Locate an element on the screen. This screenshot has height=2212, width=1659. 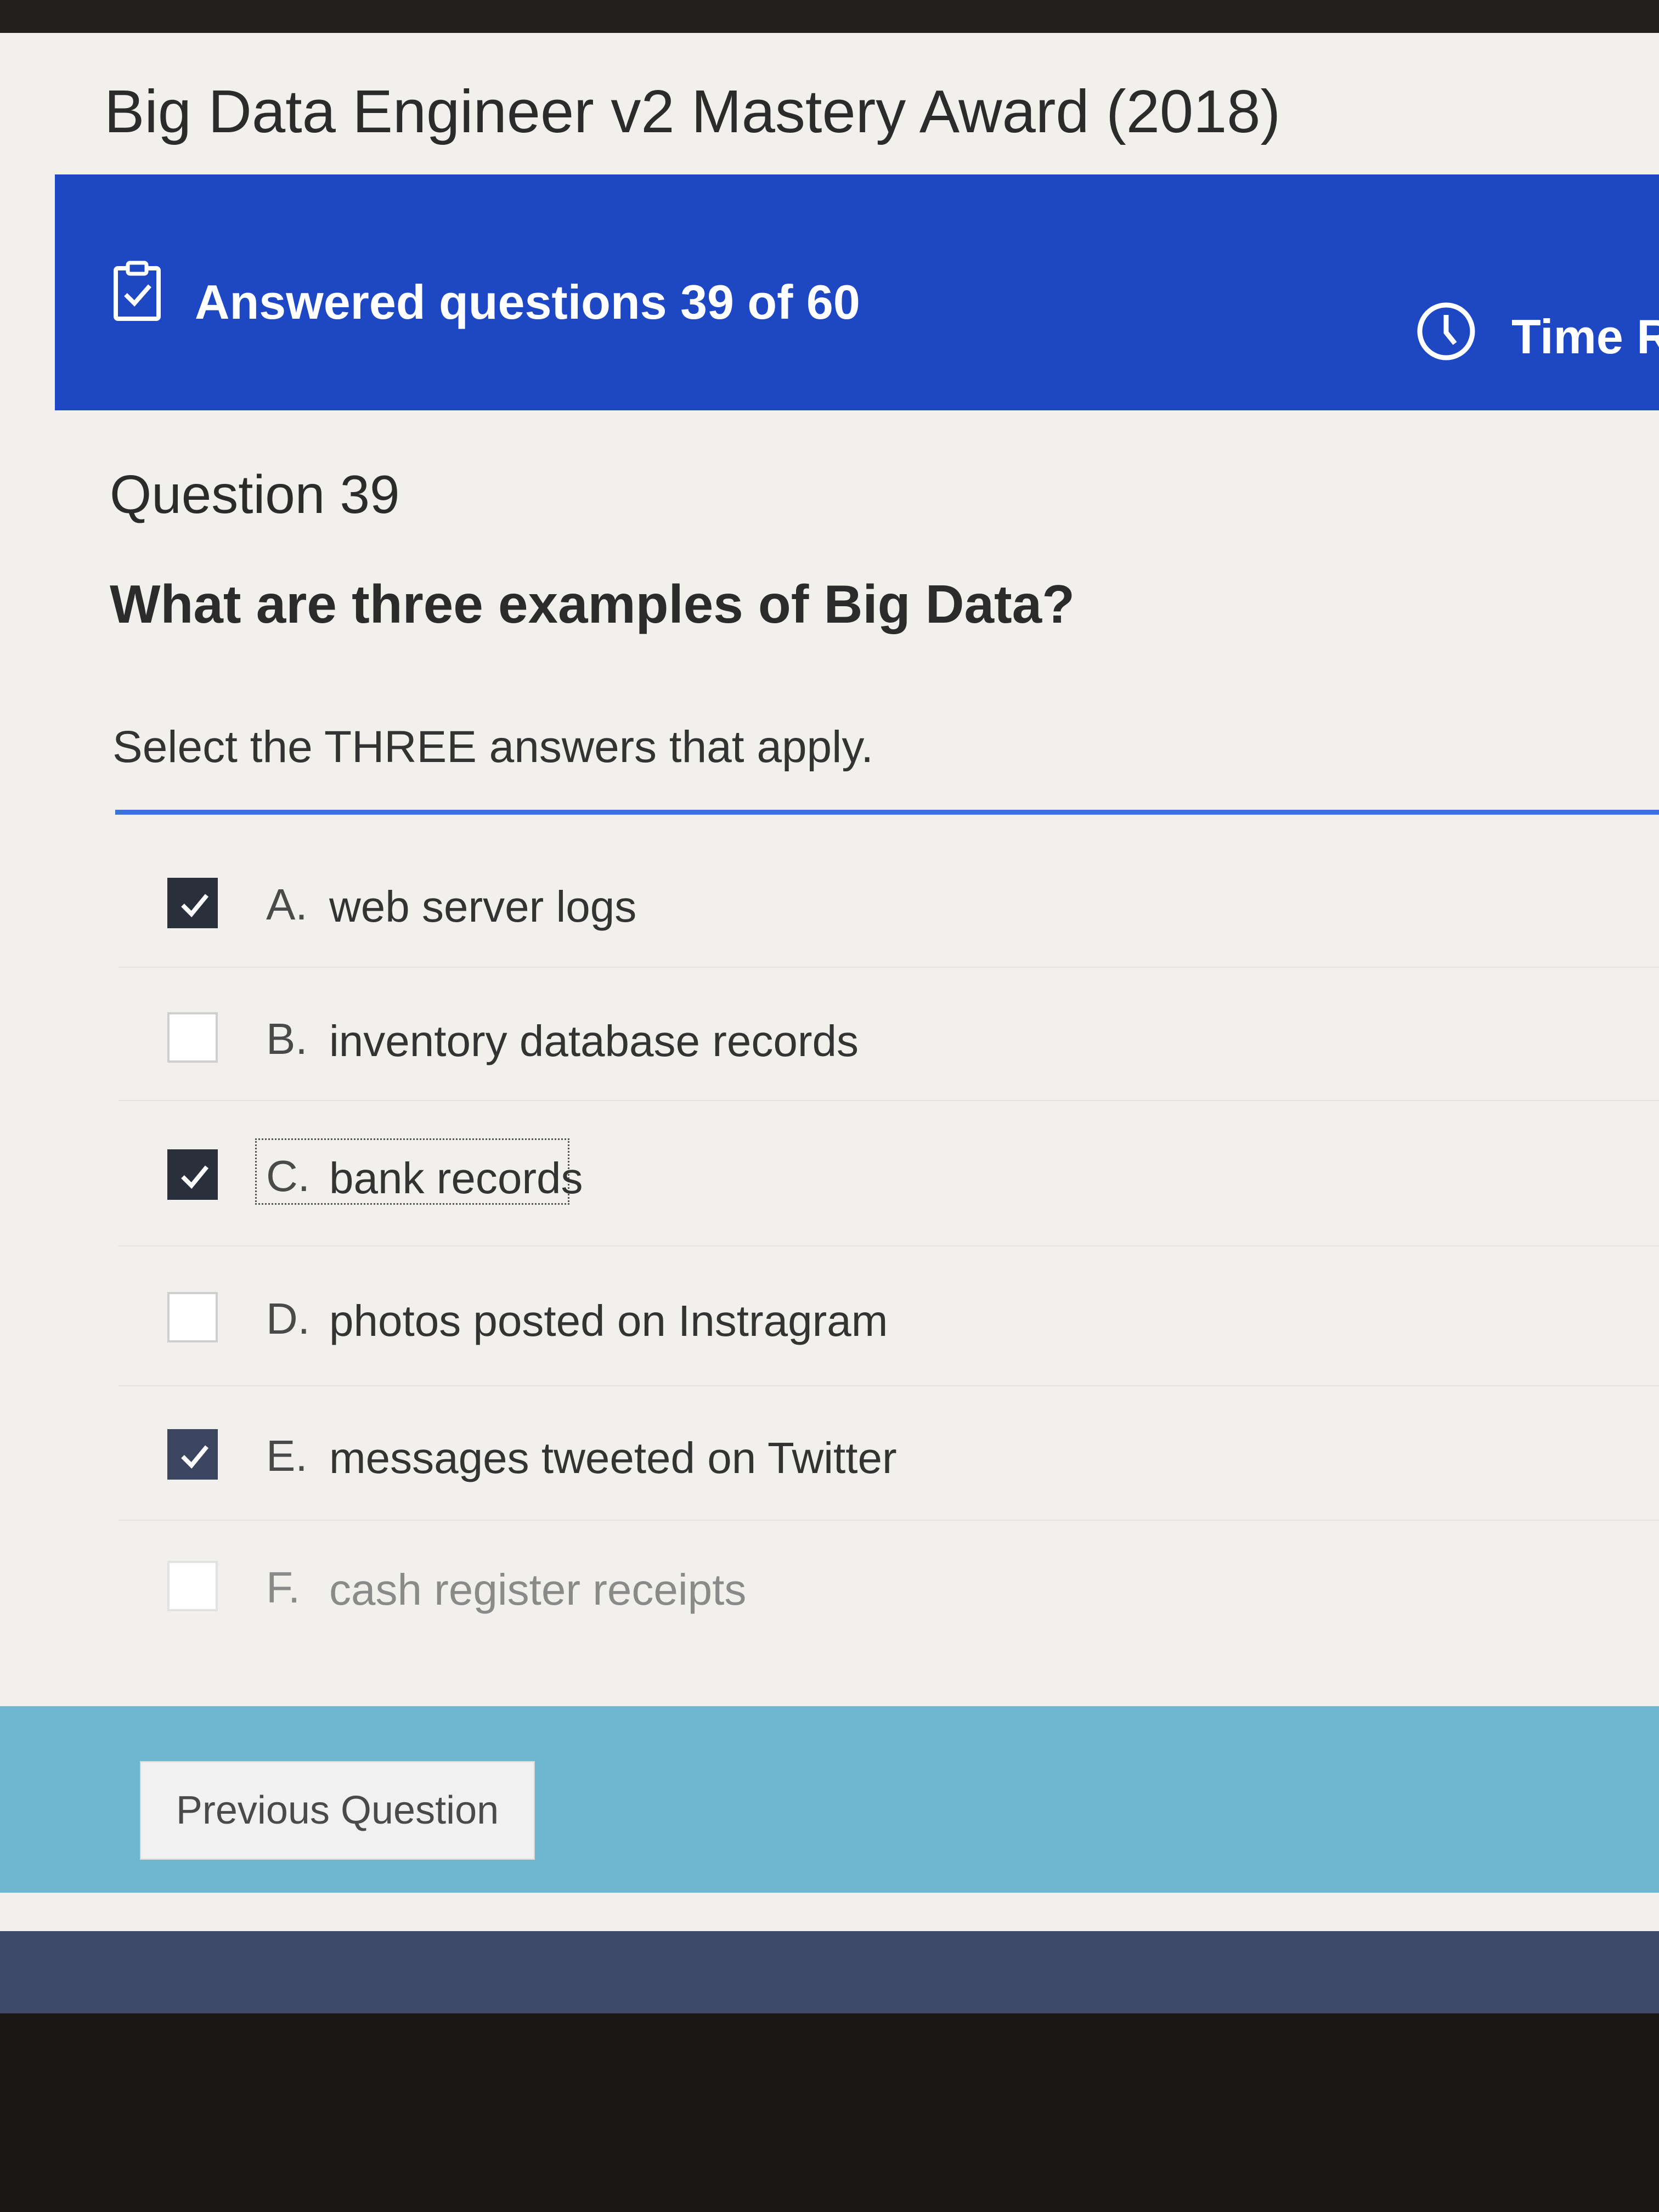
question-text: What are three examples of Big Data? is located at coordinates (592, 604).